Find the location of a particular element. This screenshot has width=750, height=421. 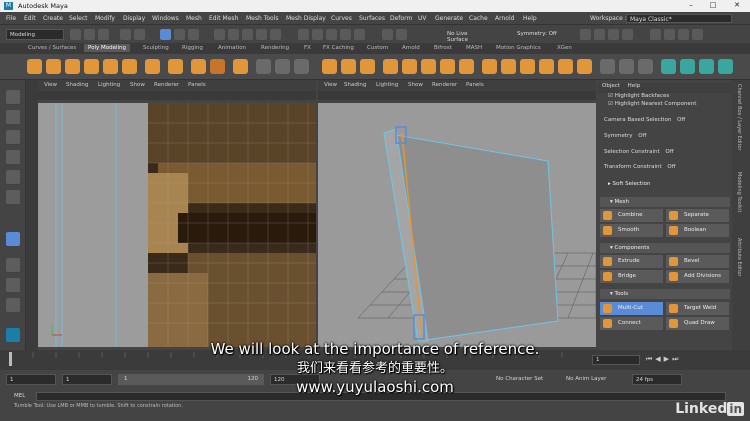

menu-deform: Deform is located at coordinates (401, 18).